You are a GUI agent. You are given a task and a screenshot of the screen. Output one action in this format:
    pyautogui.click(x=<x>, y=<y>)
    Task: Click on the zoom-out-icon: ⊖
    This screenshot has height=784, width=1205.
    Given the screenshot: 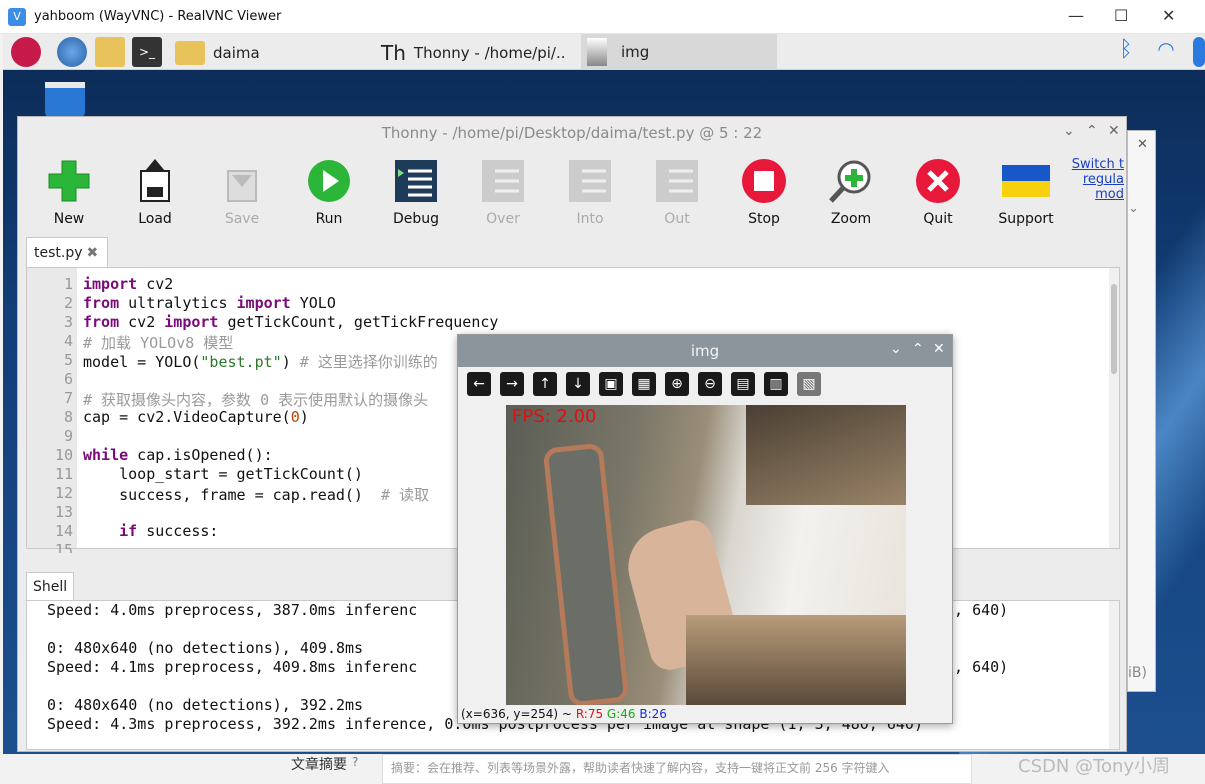 What is the action you would take?
    pyautogui.click(x=710, y=384)
    